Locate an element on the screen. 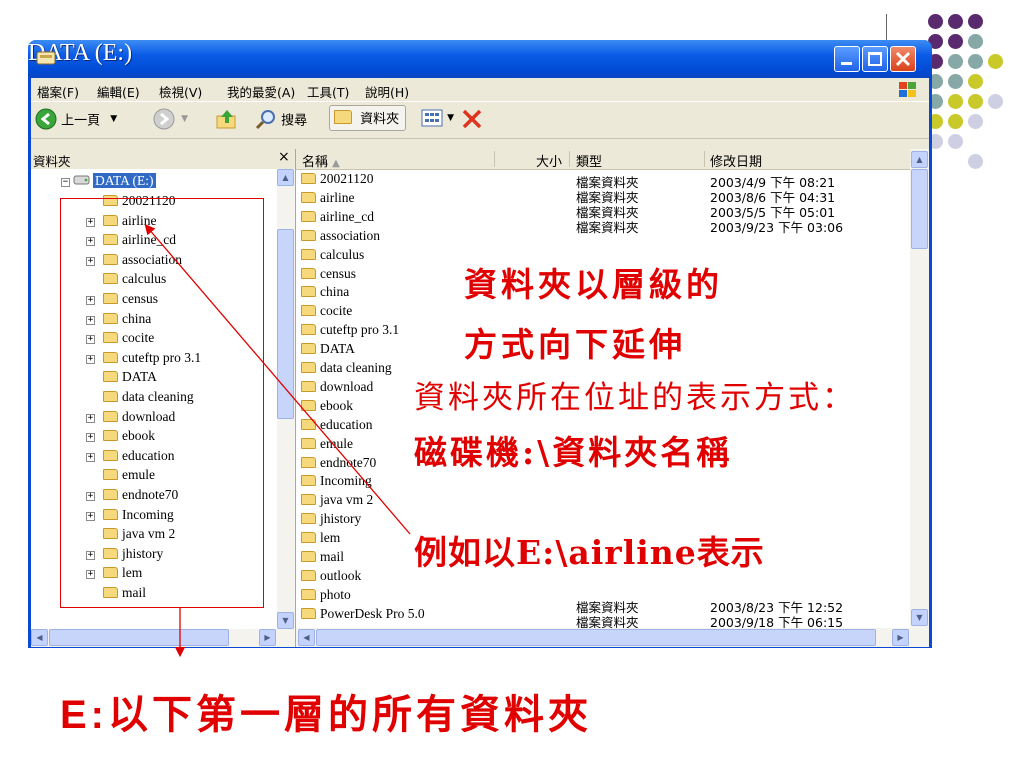 The width and height of the screenshot is (1024, 768). search-button: 搜尋 is located at coordinates (281, 119).